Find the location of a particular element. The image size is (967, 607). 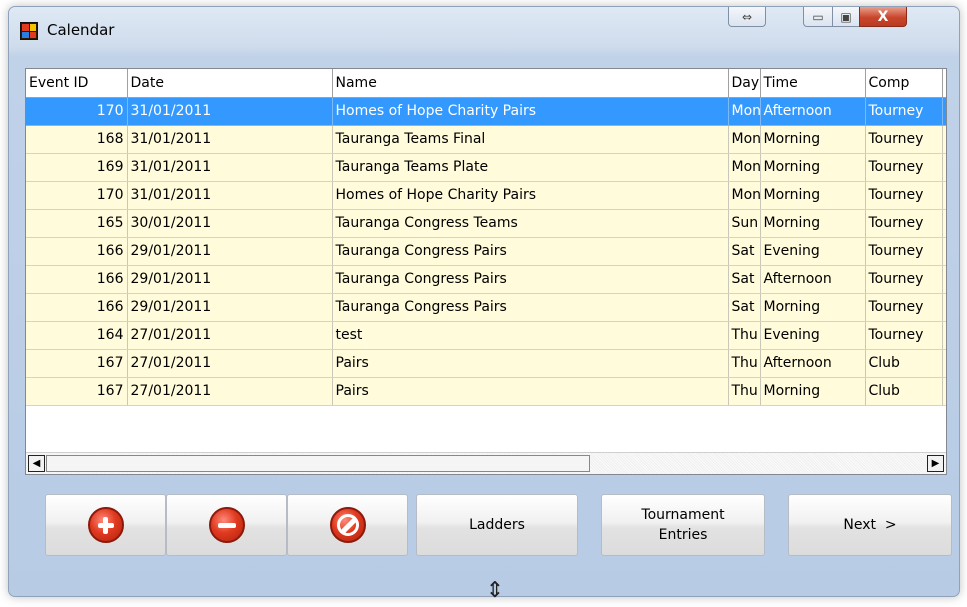

ladders-label: Ladders is located at coordinates (497, 525).